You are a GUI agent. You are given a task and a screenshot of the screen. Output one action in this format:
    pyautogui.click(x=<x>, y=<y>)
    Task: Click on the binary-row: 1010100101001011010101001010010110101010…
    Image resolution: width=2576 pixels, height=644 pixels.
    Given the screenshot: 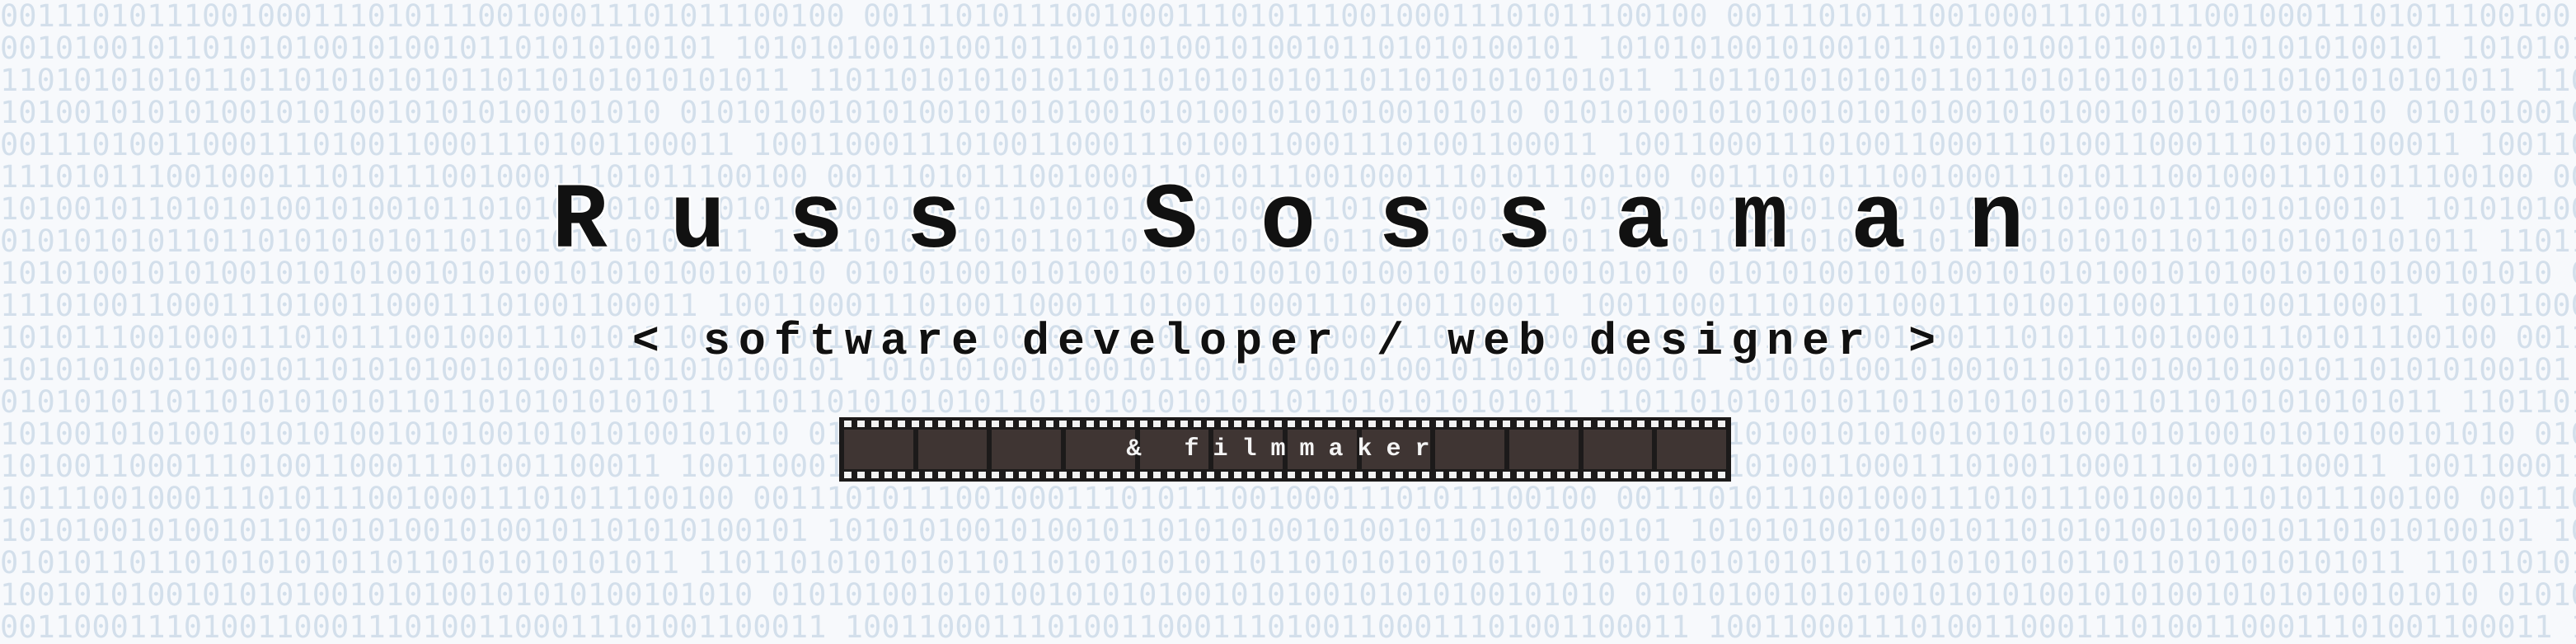 What is the action you would take?
    pyautogui.click(x=1288, y=530)
    